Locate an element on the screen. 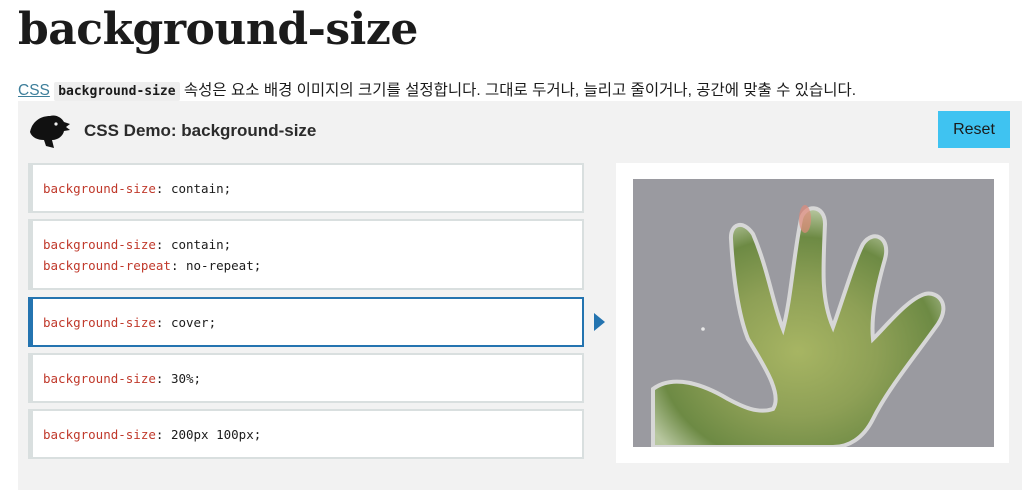 This screenshot has height=496, width=1022. css-choice-4: background-size: 30%; is located at coordinates (306, 378).